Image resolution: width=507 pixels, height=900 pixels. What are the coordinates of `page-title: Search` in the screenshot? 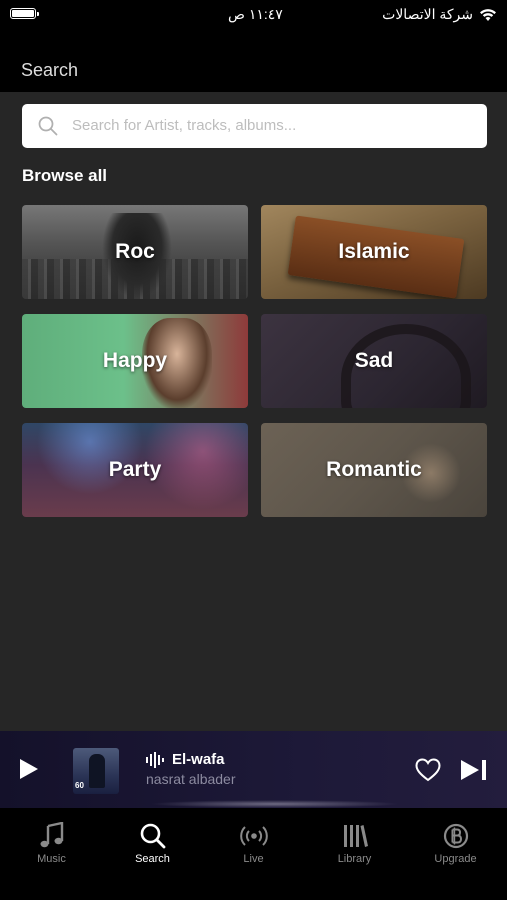 It's located at (50, 70).